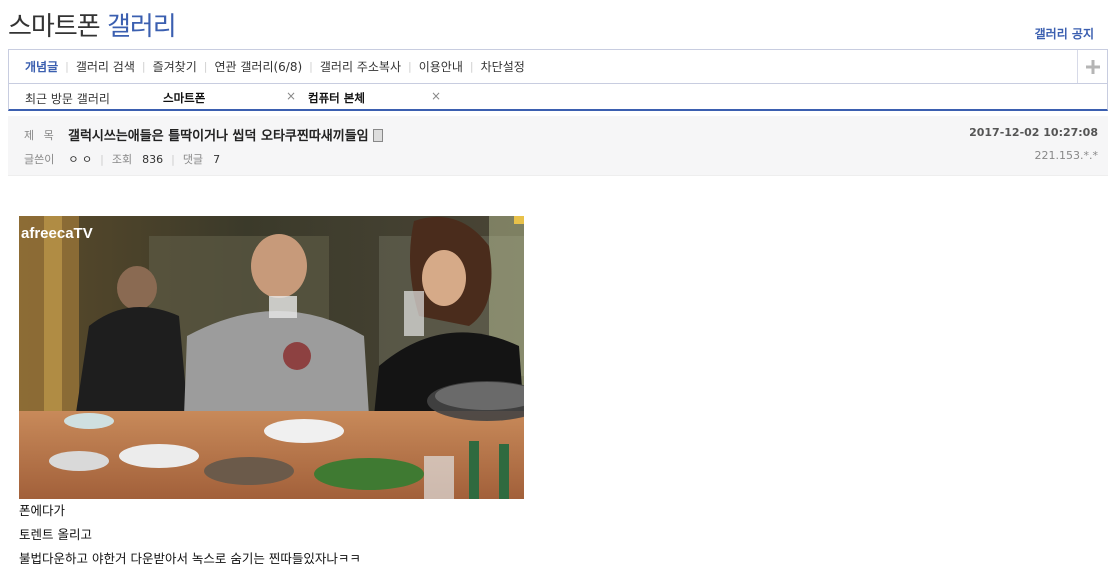 Image resolution: width=1112 pixels, height=582 pixels. Describe the element at coordinates (175, 66) in the screenshot. I see `tab-favorites: 즐겨찾기` at that location.